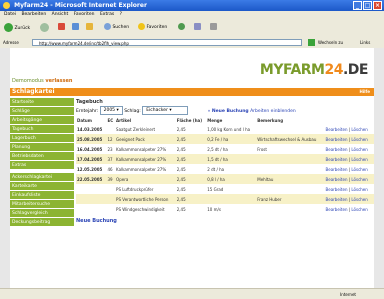 The width and height of the screenshot is (384, 299). I want to click on menu-edit: Bearbeiten, so click(33, 14).